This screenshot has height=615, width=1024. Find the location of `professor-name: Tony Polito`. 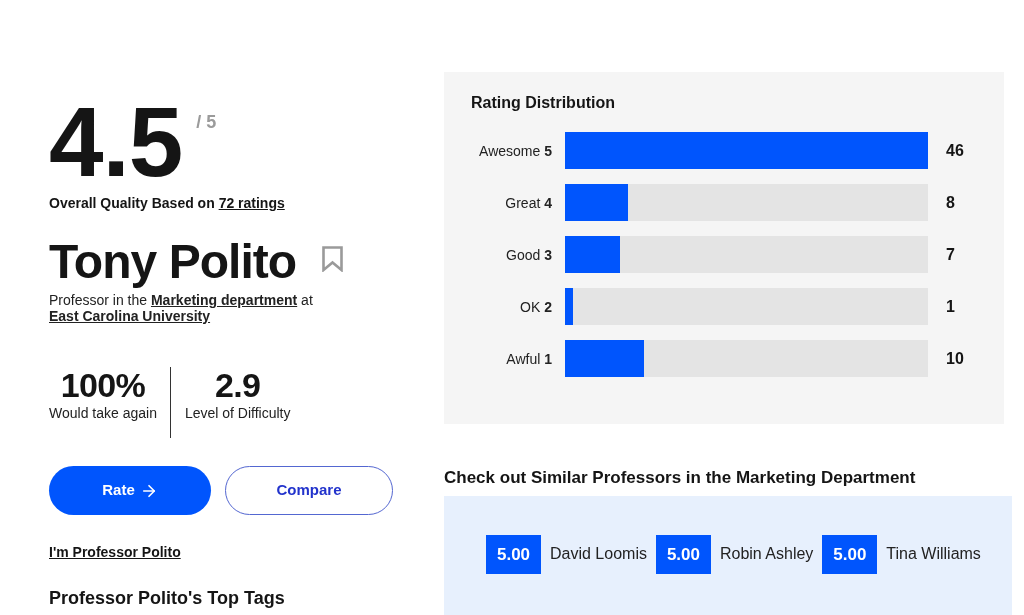

professor-name: Tony Polito is located at coordinates (173, 262).